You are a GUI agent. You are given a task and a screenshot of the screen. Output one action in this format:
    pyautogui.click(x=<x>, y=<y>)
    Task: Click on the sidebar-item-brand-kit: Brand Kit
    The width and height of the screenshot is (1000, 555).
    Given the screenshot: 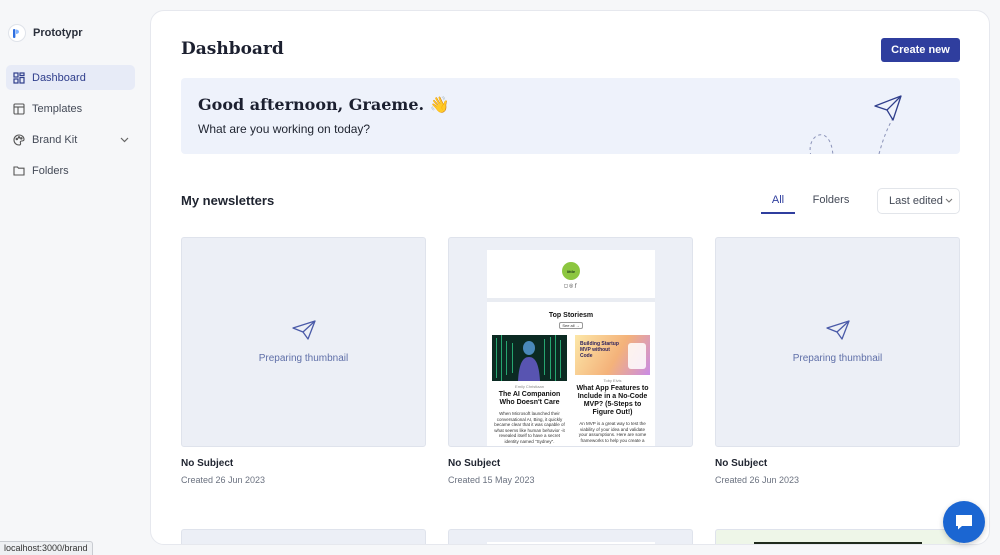 What is the action you would take?
    pyautogui.click(x=70, y=139)
    